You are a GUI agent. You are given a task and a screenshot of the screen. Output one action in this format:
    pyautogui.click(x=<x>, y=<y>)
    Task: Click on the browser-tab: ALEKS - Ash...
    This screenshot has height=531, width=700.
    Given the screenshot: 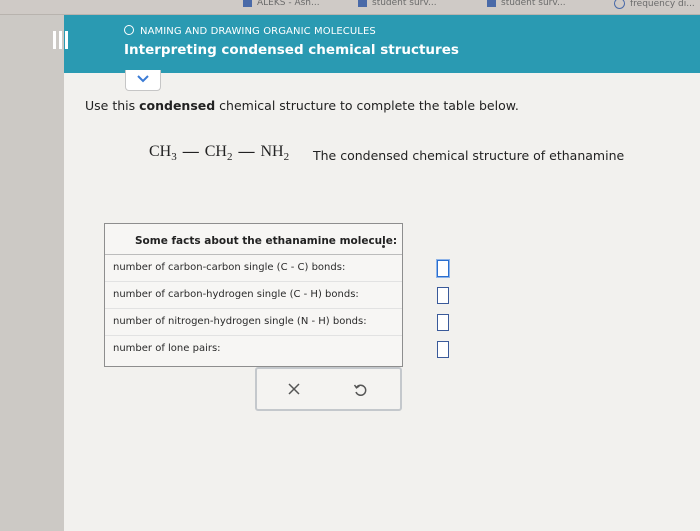 What is the action you would take?
    pyautogui.click(x=281, y=5)
    